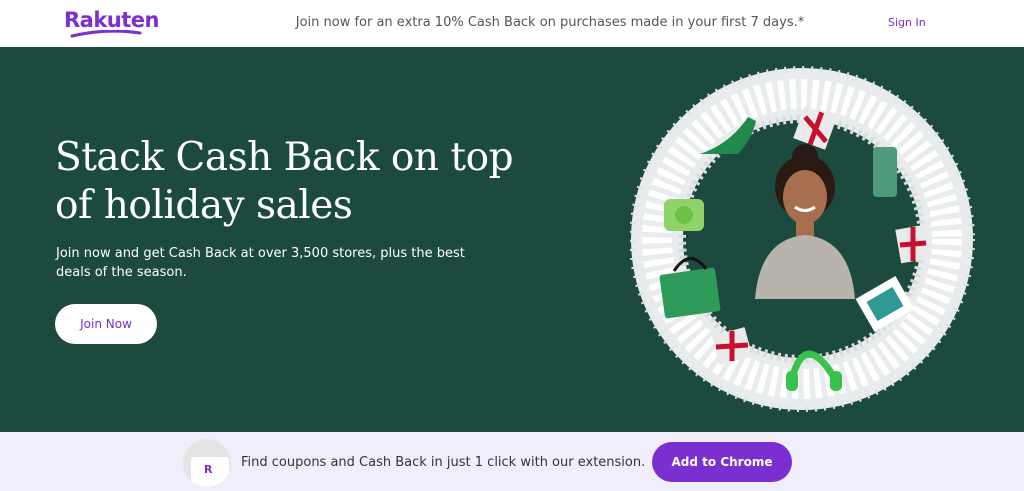  I want to click on join-now-button: Join Now, so click(106, 324).